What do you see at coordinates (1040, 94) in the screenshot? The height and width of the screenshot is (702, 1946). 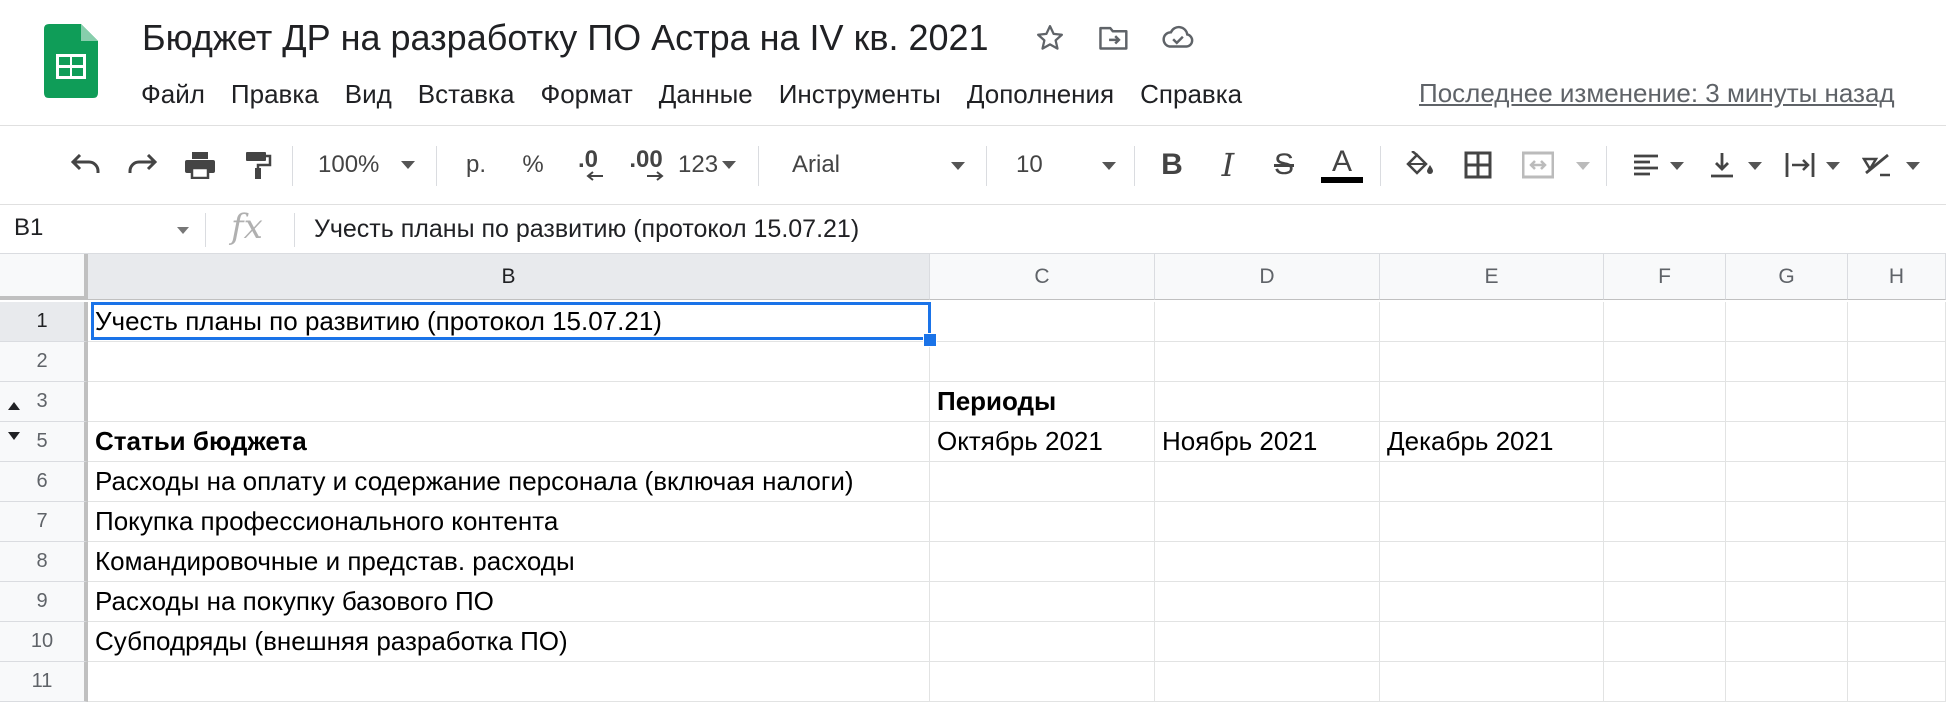 I see `menu-addons: Дополнения` at bounding box center [1040, 94].